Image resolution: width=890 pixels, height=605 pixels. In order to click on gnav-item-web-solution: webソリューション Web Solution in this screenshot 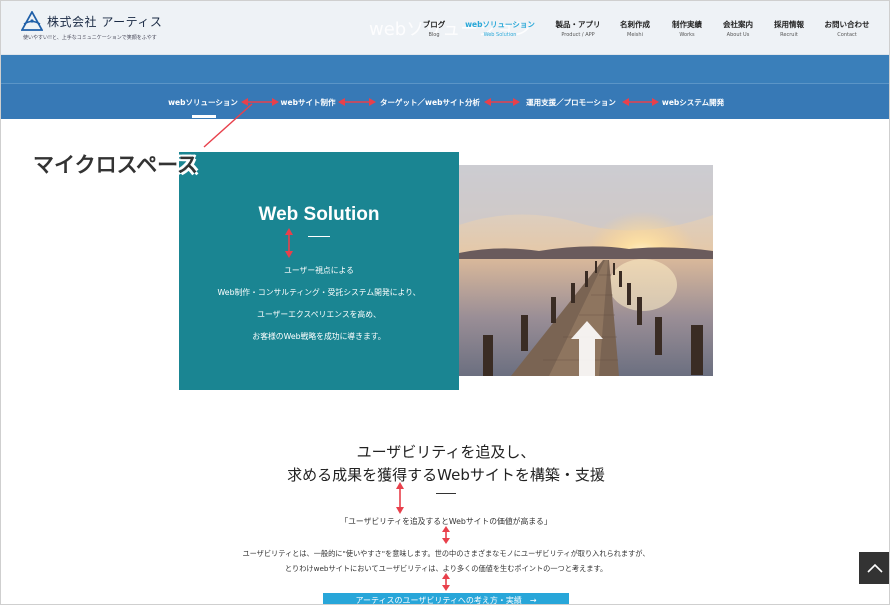, I will do `click(500, 28)`.